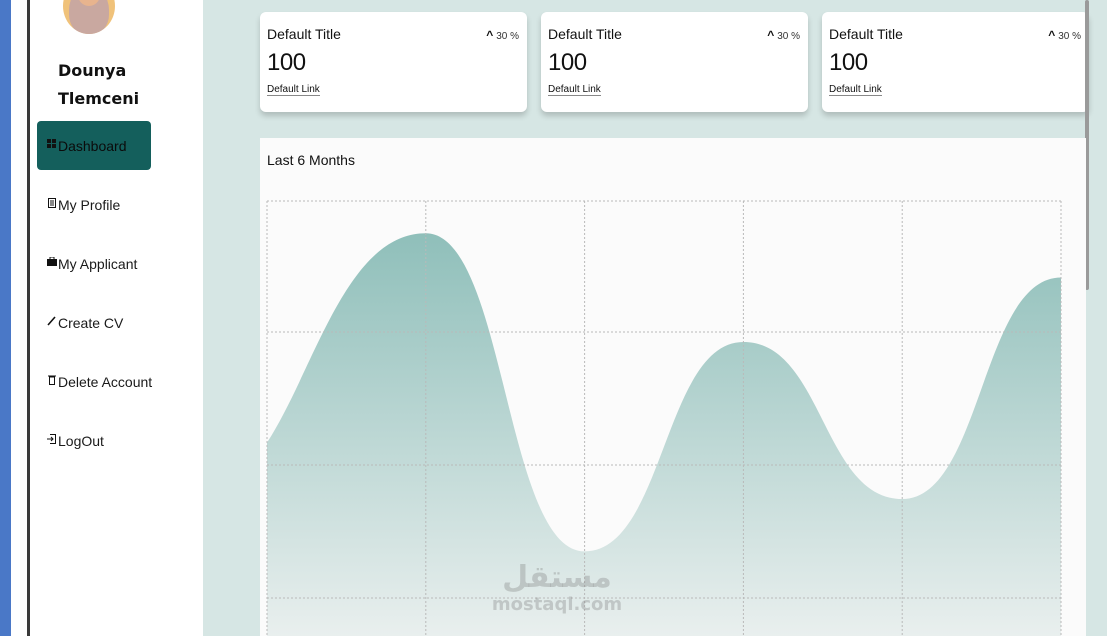 The image size is (1107, 636). What do you see at coordinates (557, 604) in the screenshot?
I see `watermark-latin: mostaql.com` at bounding box center [557, 604].